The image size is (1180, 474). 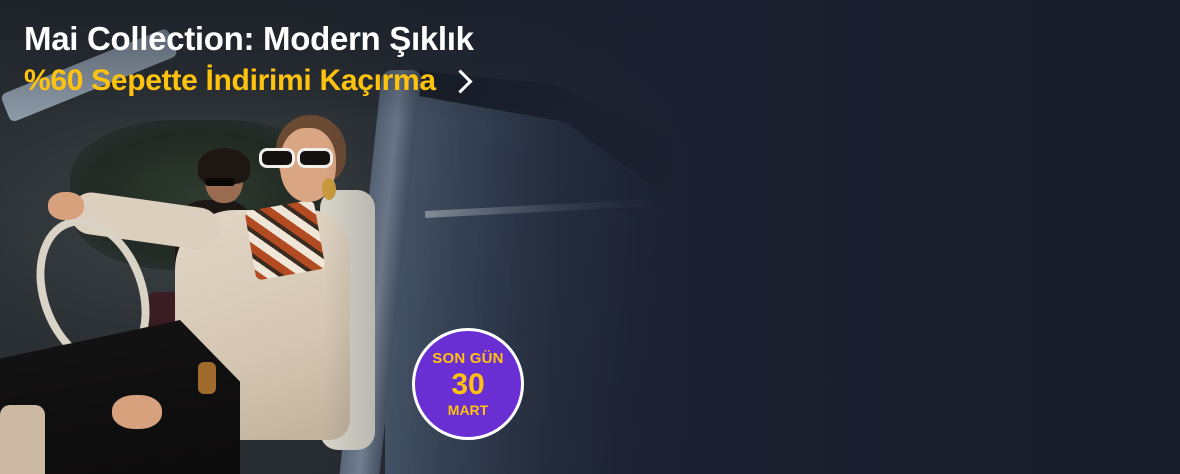 I want to click on badge-day: 30, so click(x=468, y=384).